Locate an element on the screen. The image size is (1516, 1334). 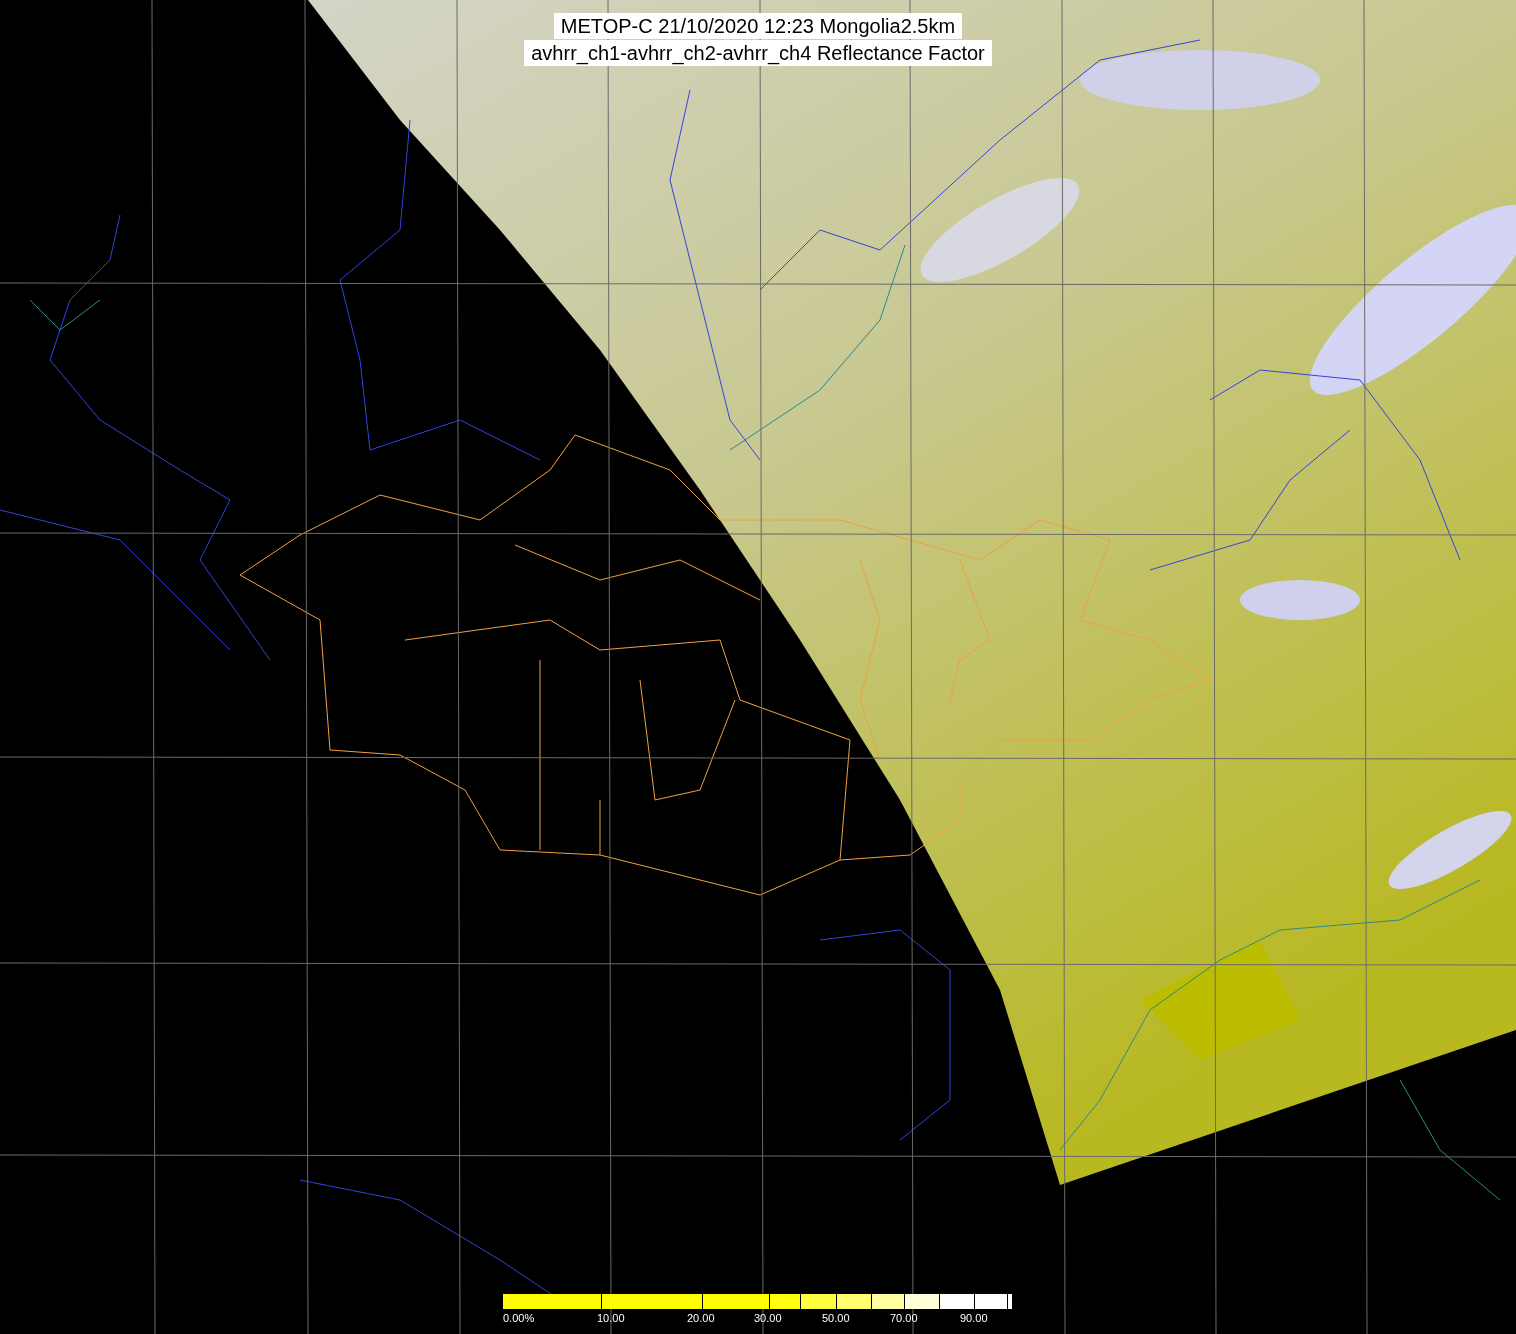
colorbar-label: 90.00 is located at coordinates (974, 1318).